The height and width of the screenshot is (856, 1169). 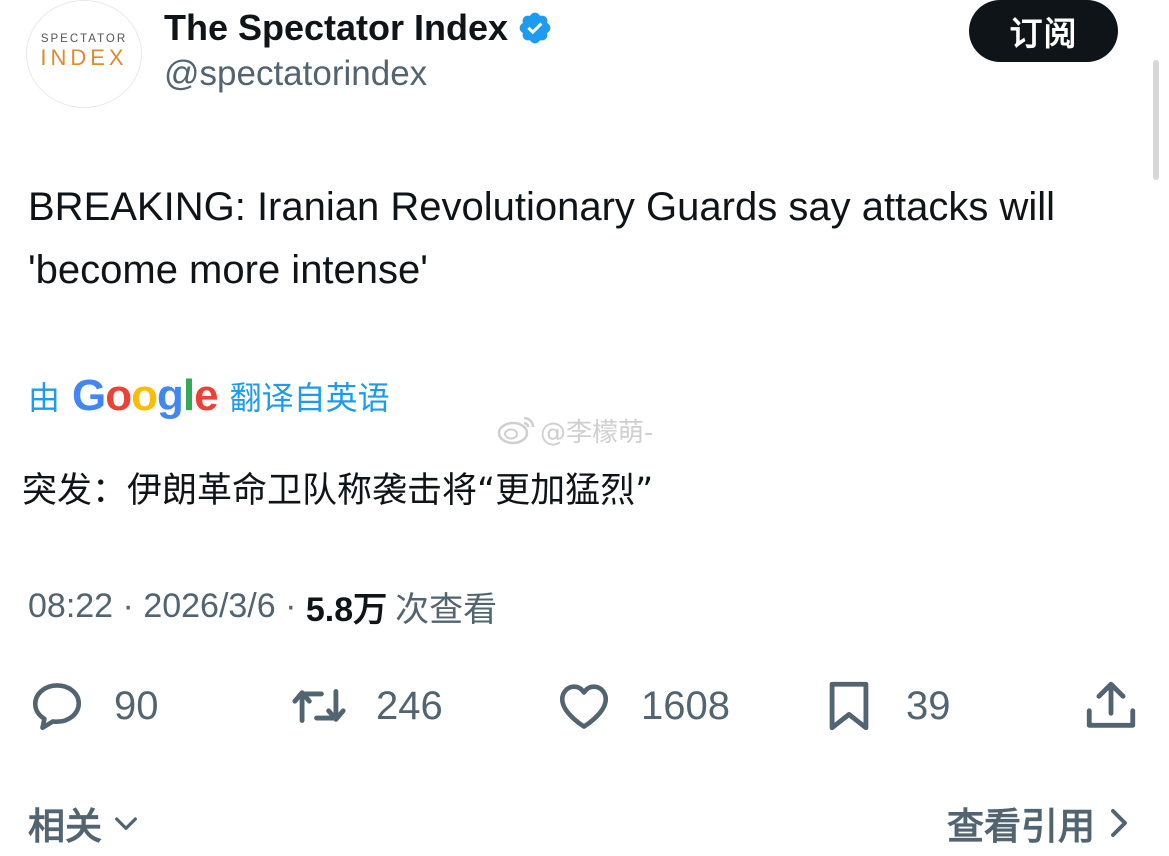 I want to click on view-quotes-label: 查看引用, so click(x=1021, y=826).